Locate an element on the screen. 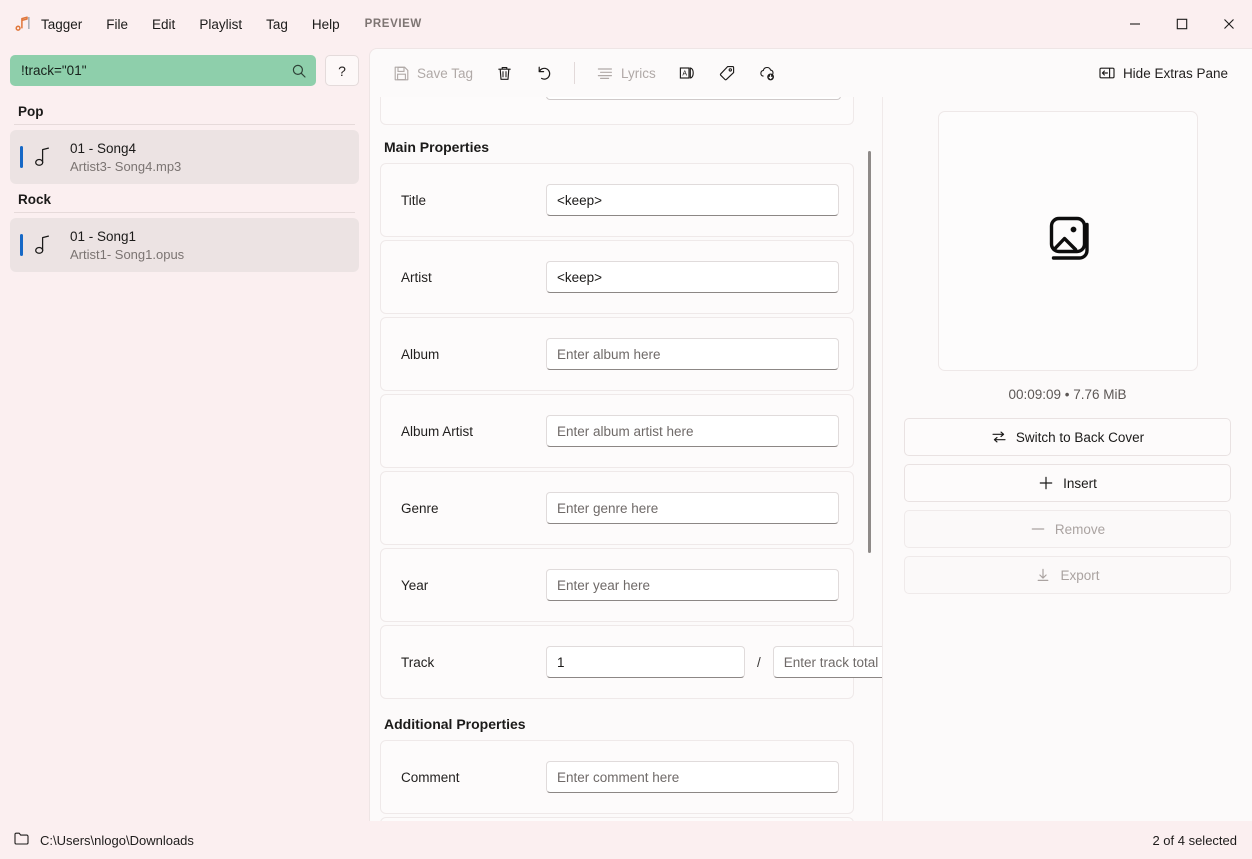  insert-cover-button: Insert is located at coordinates (1067, 483).